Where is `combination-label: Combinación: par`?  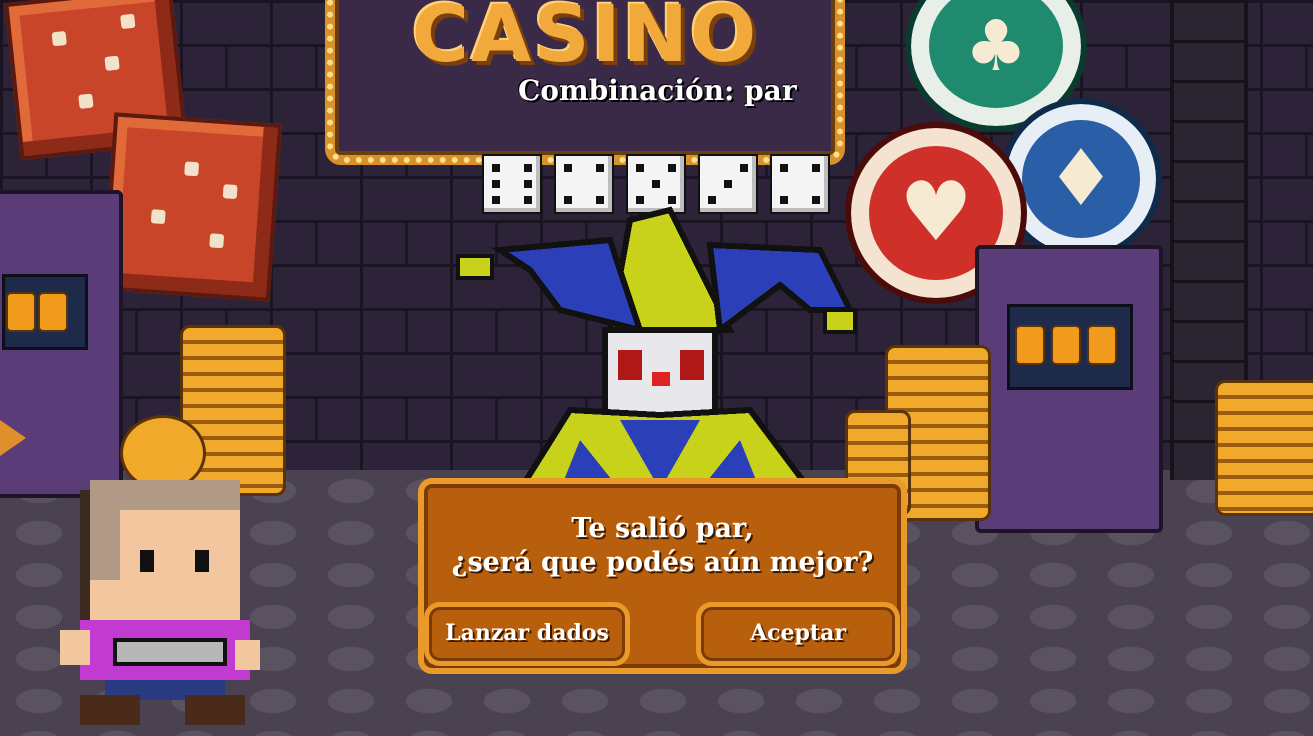 combination-label: Combinación: par is located at coordinates (657, 90).